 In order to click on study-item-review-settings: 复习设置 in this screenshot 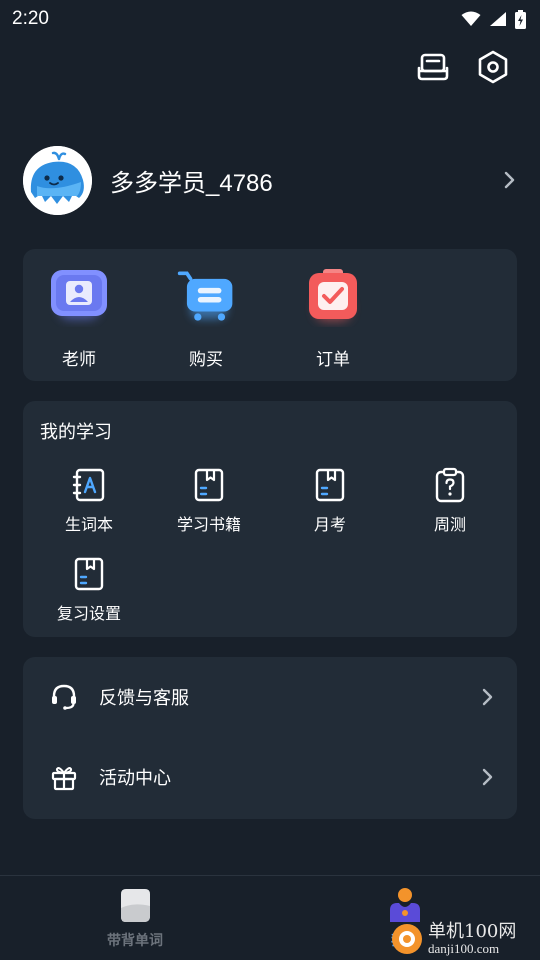, I will do `click(89, 589)`.